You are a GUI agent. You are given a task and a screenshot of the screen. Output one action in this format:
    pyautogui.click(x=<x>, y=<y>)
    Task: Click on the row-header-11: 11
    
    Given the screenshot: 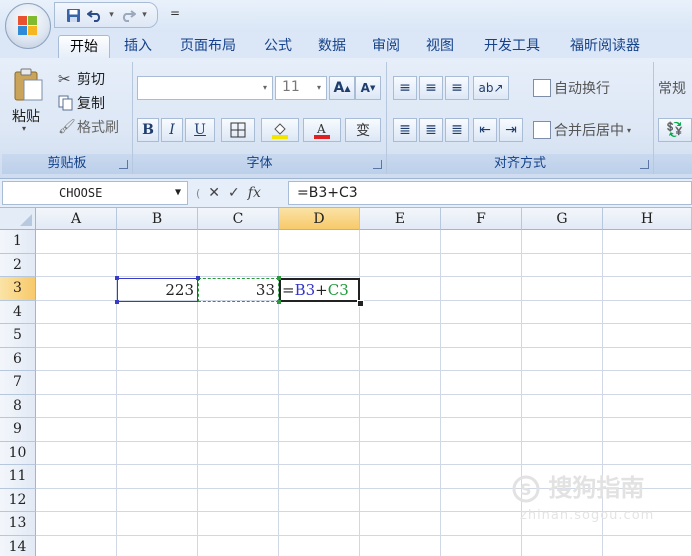 What is the action you would take?
    pyautogui.click(x=18, y=477)
    